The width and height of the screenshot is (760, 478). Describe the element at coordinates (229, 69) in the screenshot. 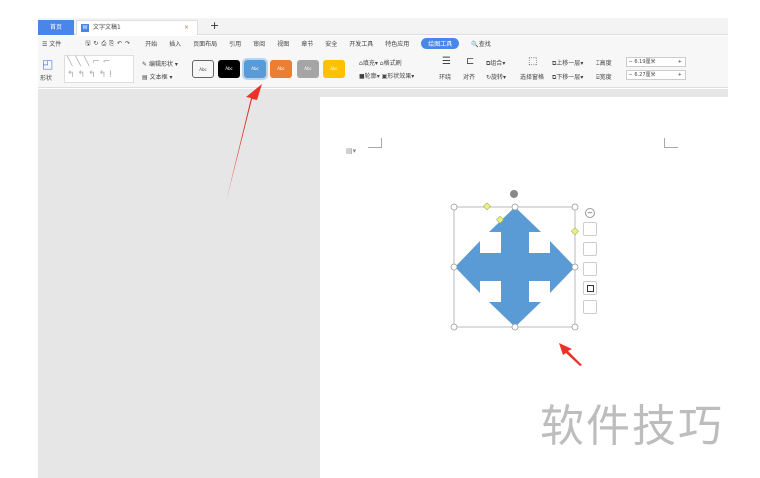

I see `style-black: Abc` at that location.